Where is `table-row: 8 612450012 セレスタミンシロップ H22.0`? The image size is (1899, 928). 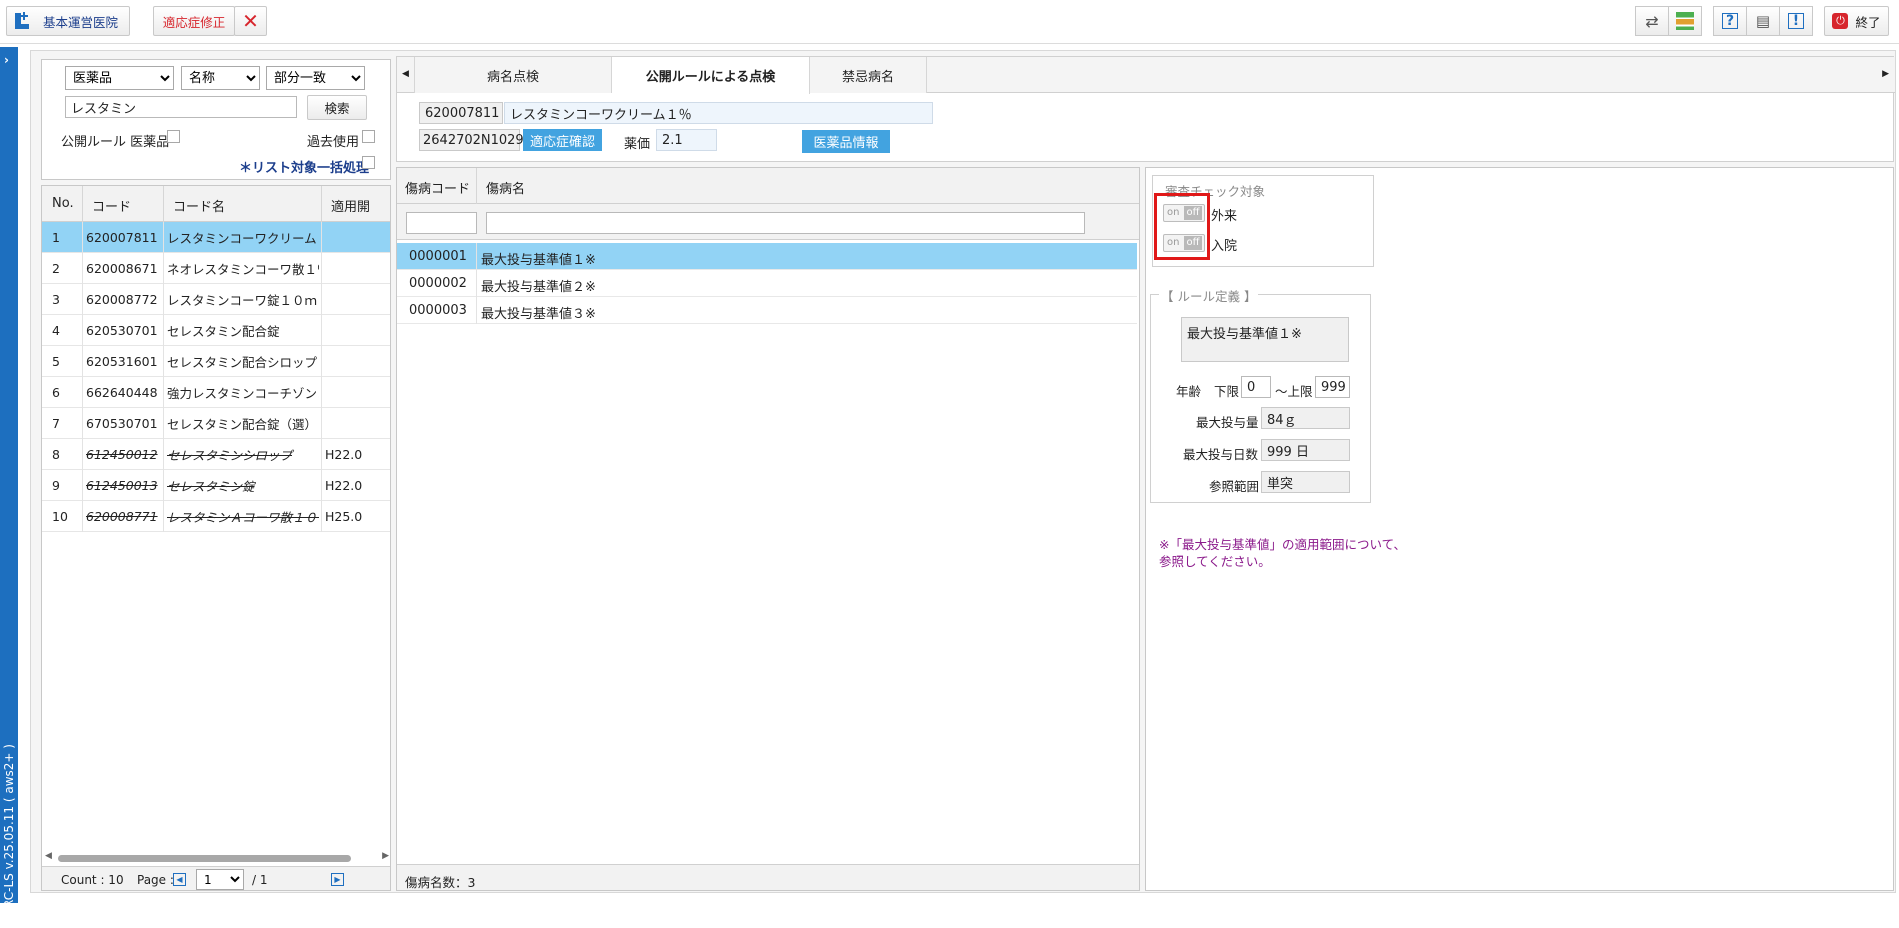 table-row: 8 612450012 セレスタミンシロップ H22.0 is located at coordinates (216, 454).